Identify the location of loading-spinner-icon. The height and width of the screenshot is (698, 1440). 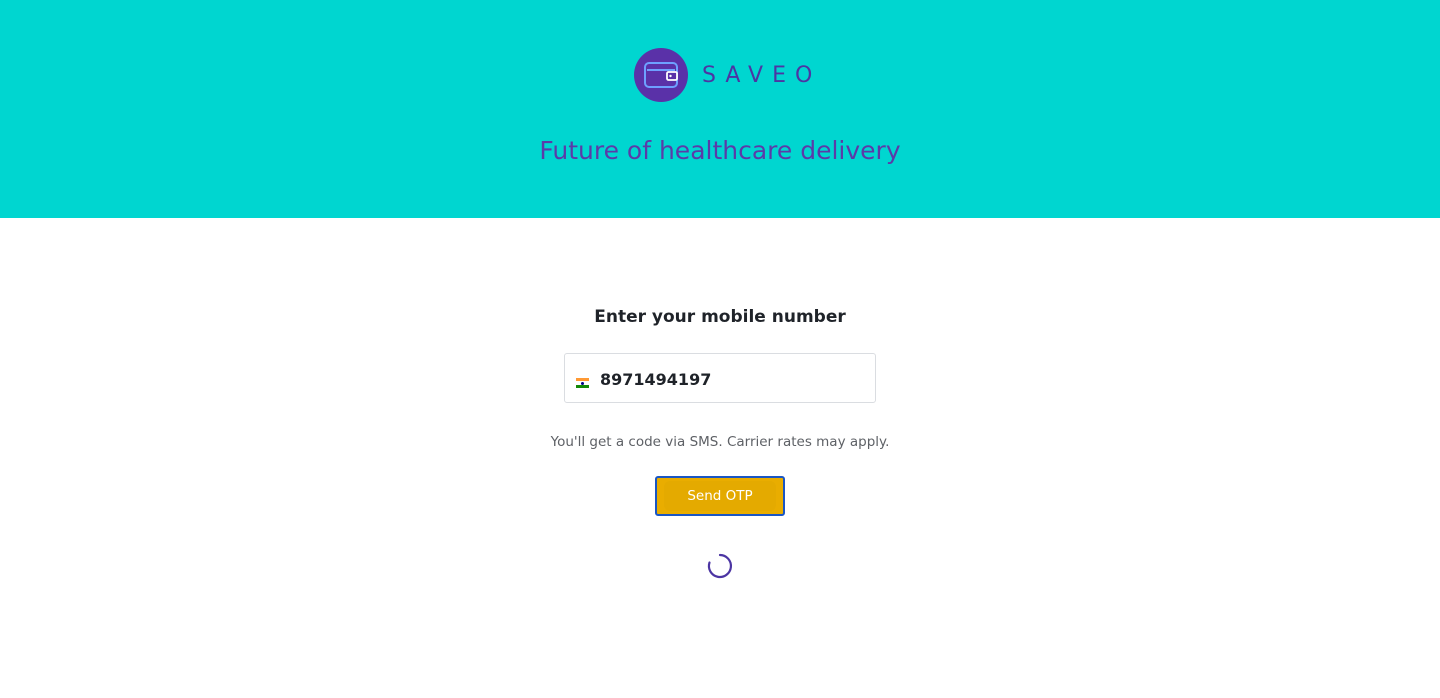
(720, 566).